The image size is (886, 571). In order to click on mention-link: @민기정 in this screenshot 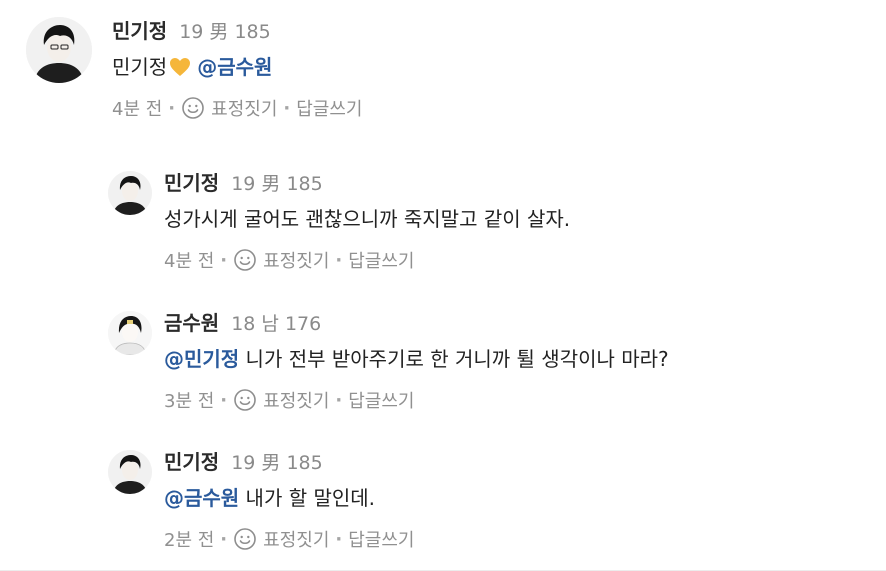, I will do `click(201, 359)`.